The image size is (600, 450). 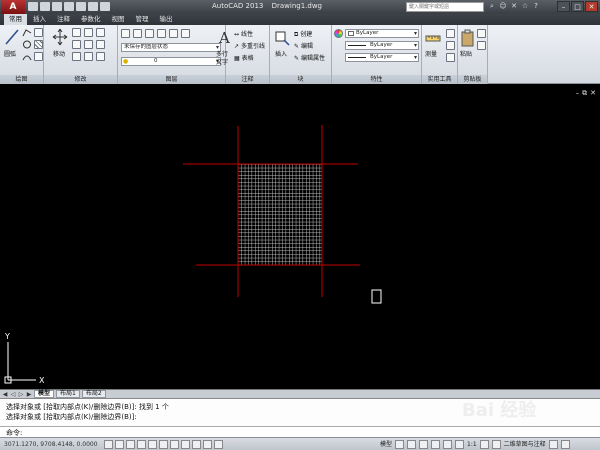 What do you see at coordinates (450, 57) in the screenshot?
I see `id-point-icon` at bounding box center [450, 57].